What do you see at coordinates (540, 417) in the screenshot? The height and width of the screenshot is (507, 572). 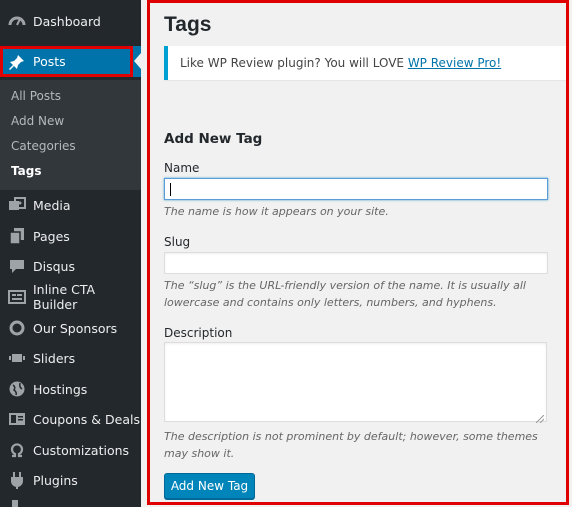 I see `resize-handle-icon` at bounding box center [540, 417].